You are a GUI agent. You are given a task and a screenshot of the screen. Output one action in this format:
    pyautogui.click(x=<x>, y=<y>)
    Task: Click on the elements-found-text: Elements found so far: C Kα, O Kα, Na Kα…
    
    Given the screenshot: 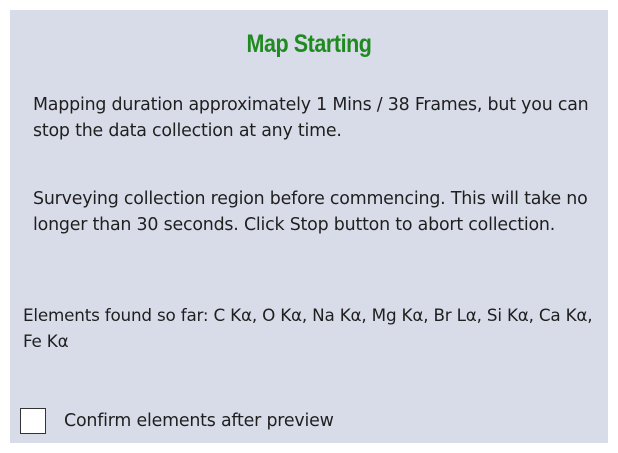 What is the action you would take?
    pyautogui.click(x=308, y=328)
    